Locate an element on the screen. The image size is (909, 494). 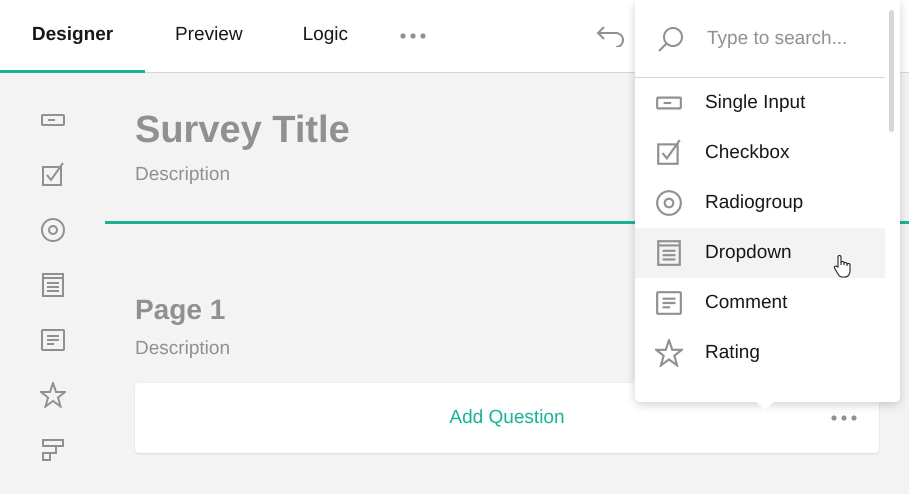
tab: Logic is located at coordinates (325, 36).